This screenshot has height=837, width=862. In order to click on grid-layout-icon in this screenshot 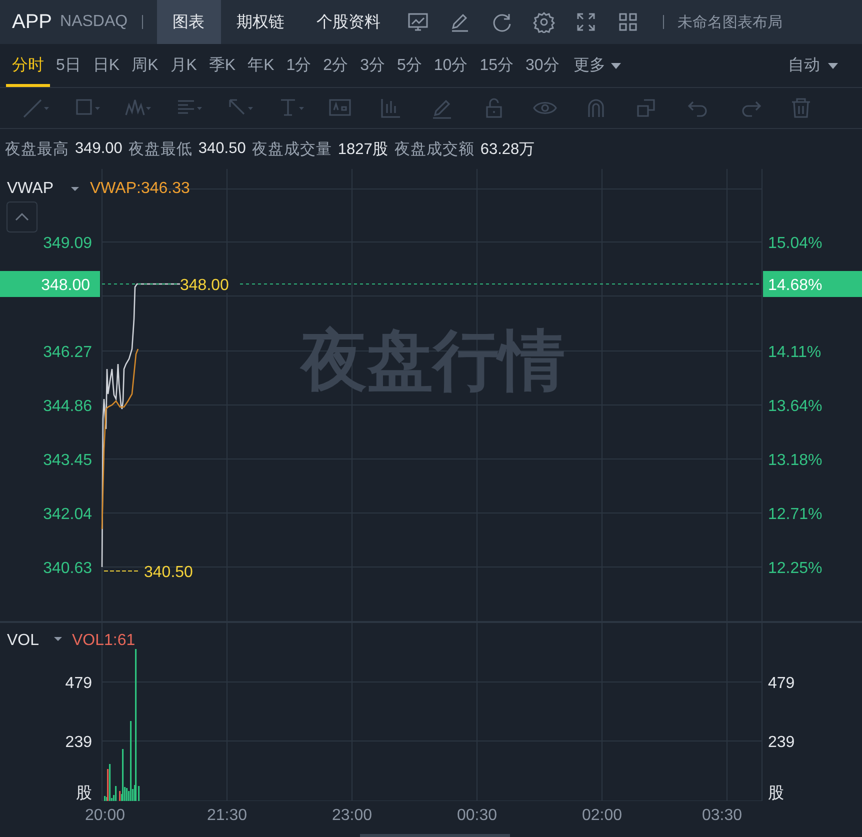, I will do `click(627, 22)`.